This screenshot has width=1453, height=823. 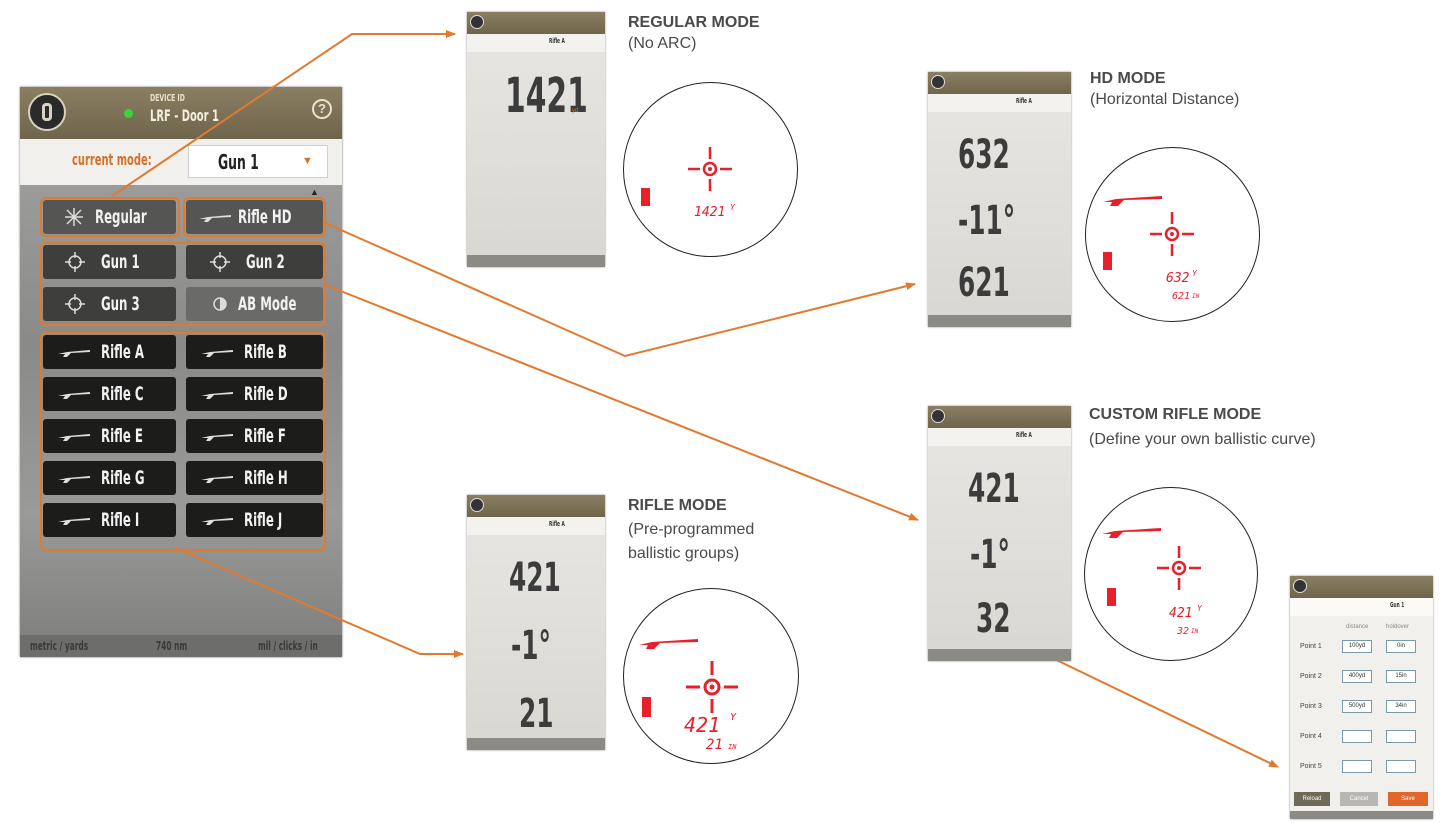 What do you see at coordinates (1175, 414) in the screenshot?
I see `custom-mode-title: CUSTOM RIFLE MODE` at bounding box center [1175, 414].